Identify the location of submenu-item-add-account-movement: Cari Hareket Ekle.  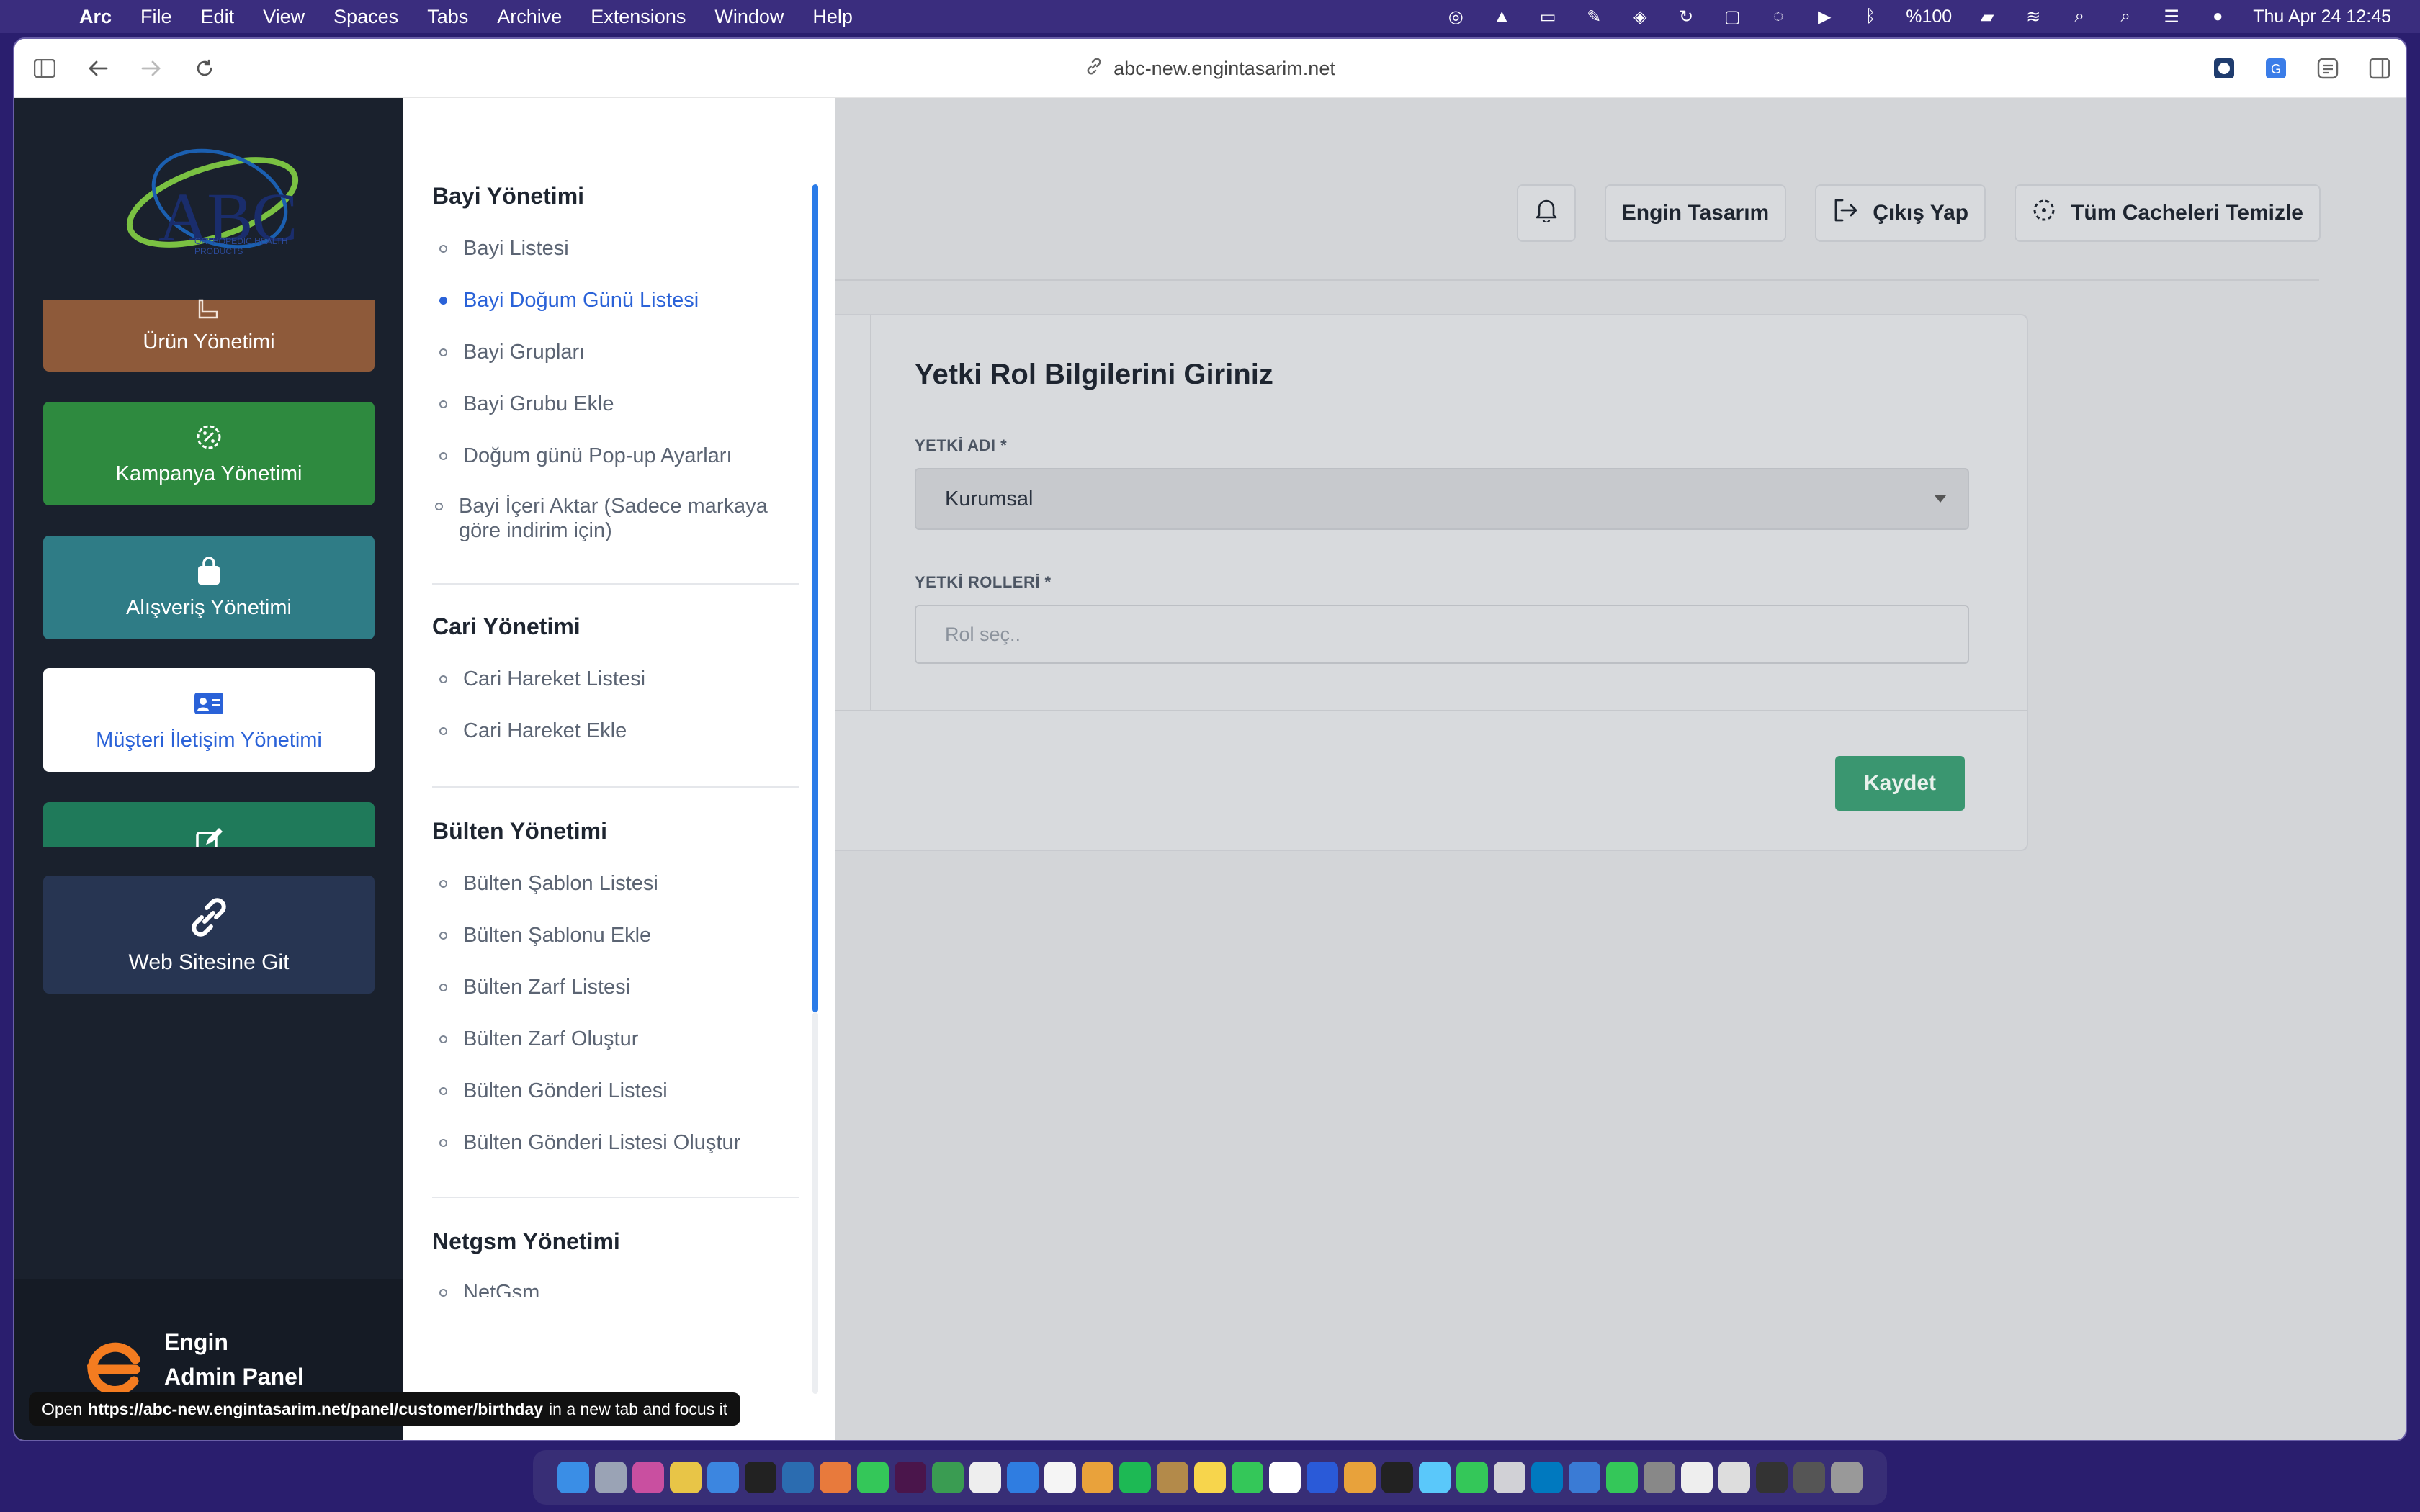
(619, 731).